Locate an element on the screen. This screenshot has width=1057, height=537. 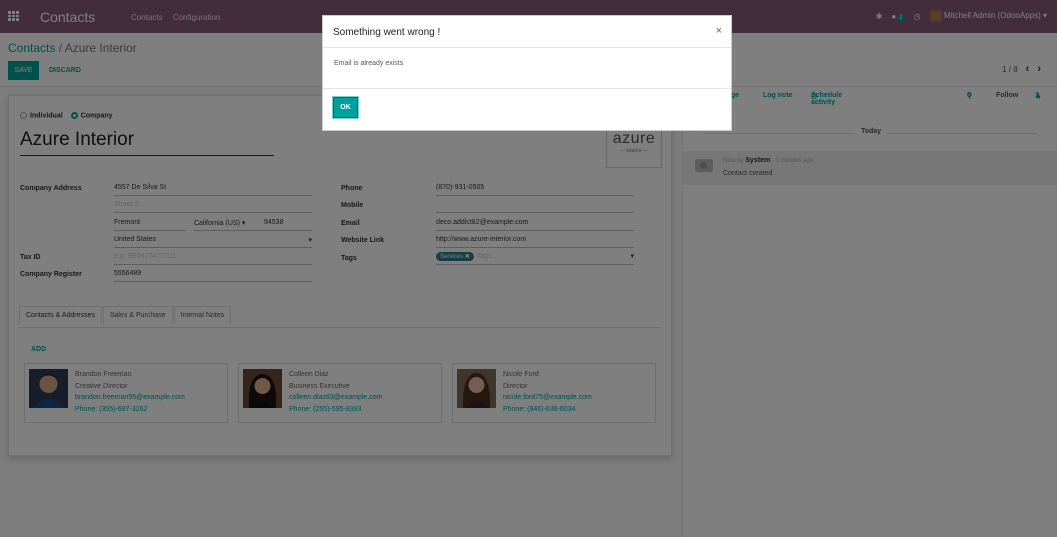
ok-button: OK is located at coordinates (345, 107).